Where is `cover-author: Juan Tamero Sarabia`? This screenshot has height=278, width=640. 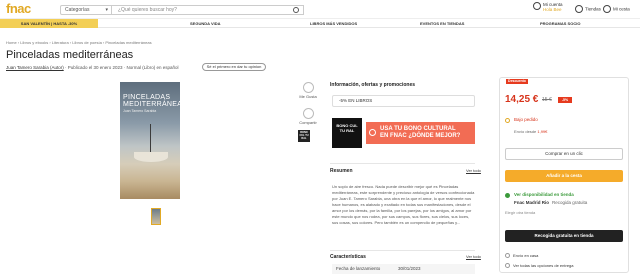 cover-author: Juan Tamero Sarabia is located at coordinates (140, 111).